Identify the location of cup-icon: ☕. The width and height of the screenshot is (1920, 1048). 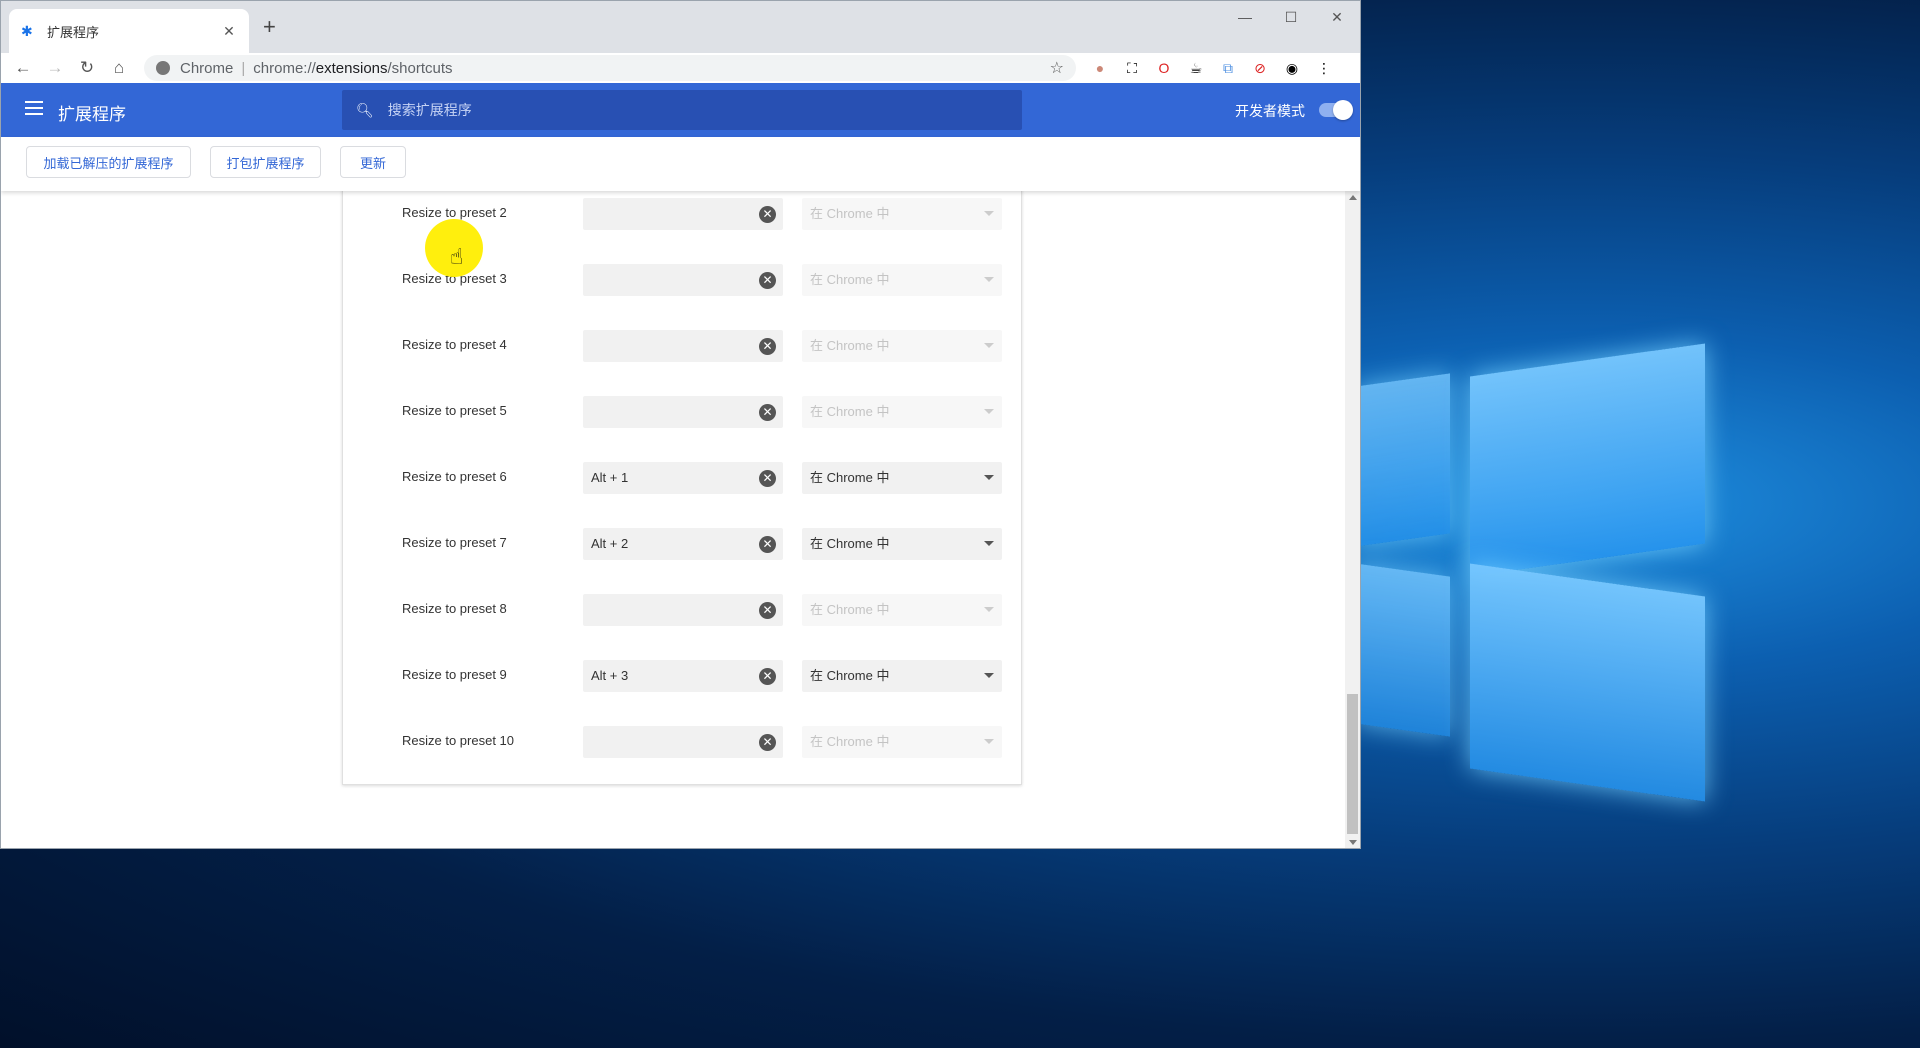
(1196, 68).